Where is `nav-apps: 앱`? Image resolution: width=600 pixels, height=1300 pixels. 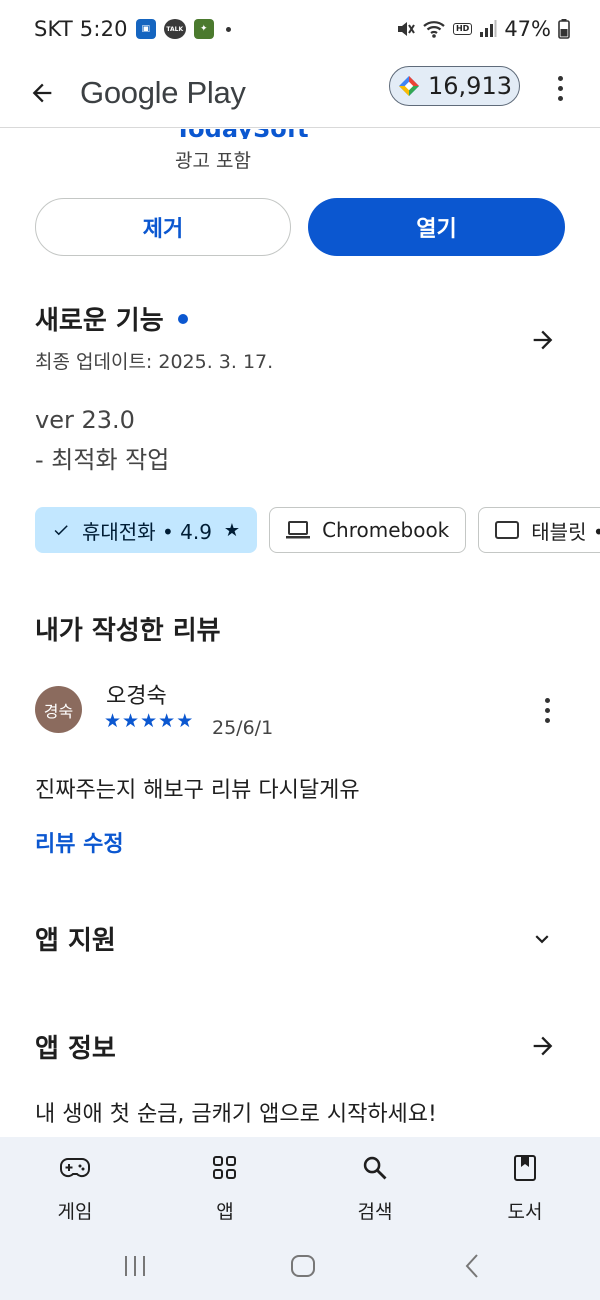 nav-apps: 앱 is located at coordinates (225, 1187).